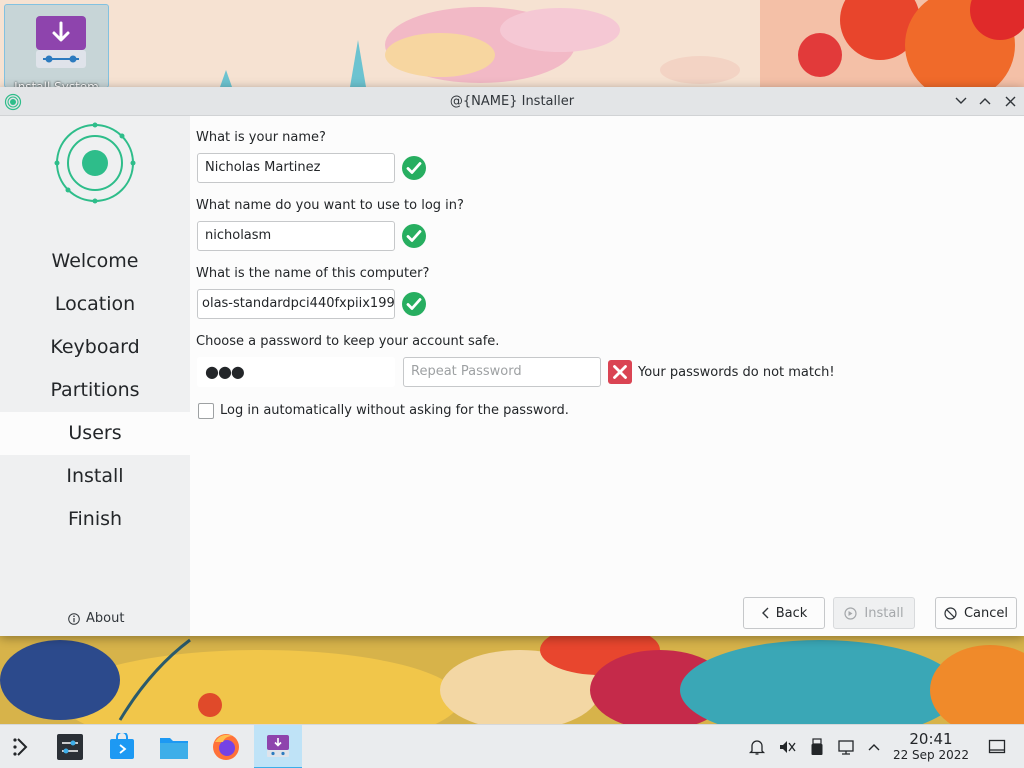 The width and height of the screenshot is (1024, 768). What do you see at coordinates (95, 304) in the screenshot?
I see `step-location: Location` at bounding box center [95, 304].